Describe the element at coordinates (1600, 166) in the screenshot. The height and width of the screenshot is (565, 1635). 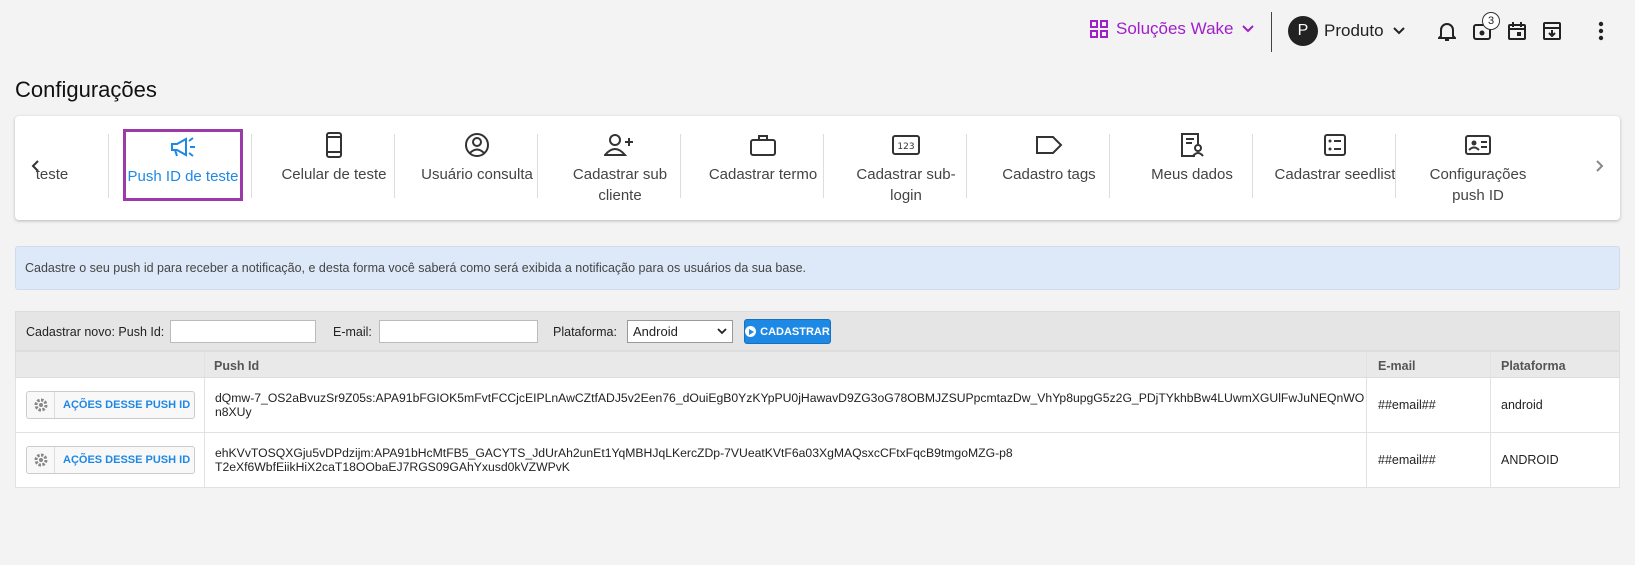
I see `chevron-right-icon` at that location.